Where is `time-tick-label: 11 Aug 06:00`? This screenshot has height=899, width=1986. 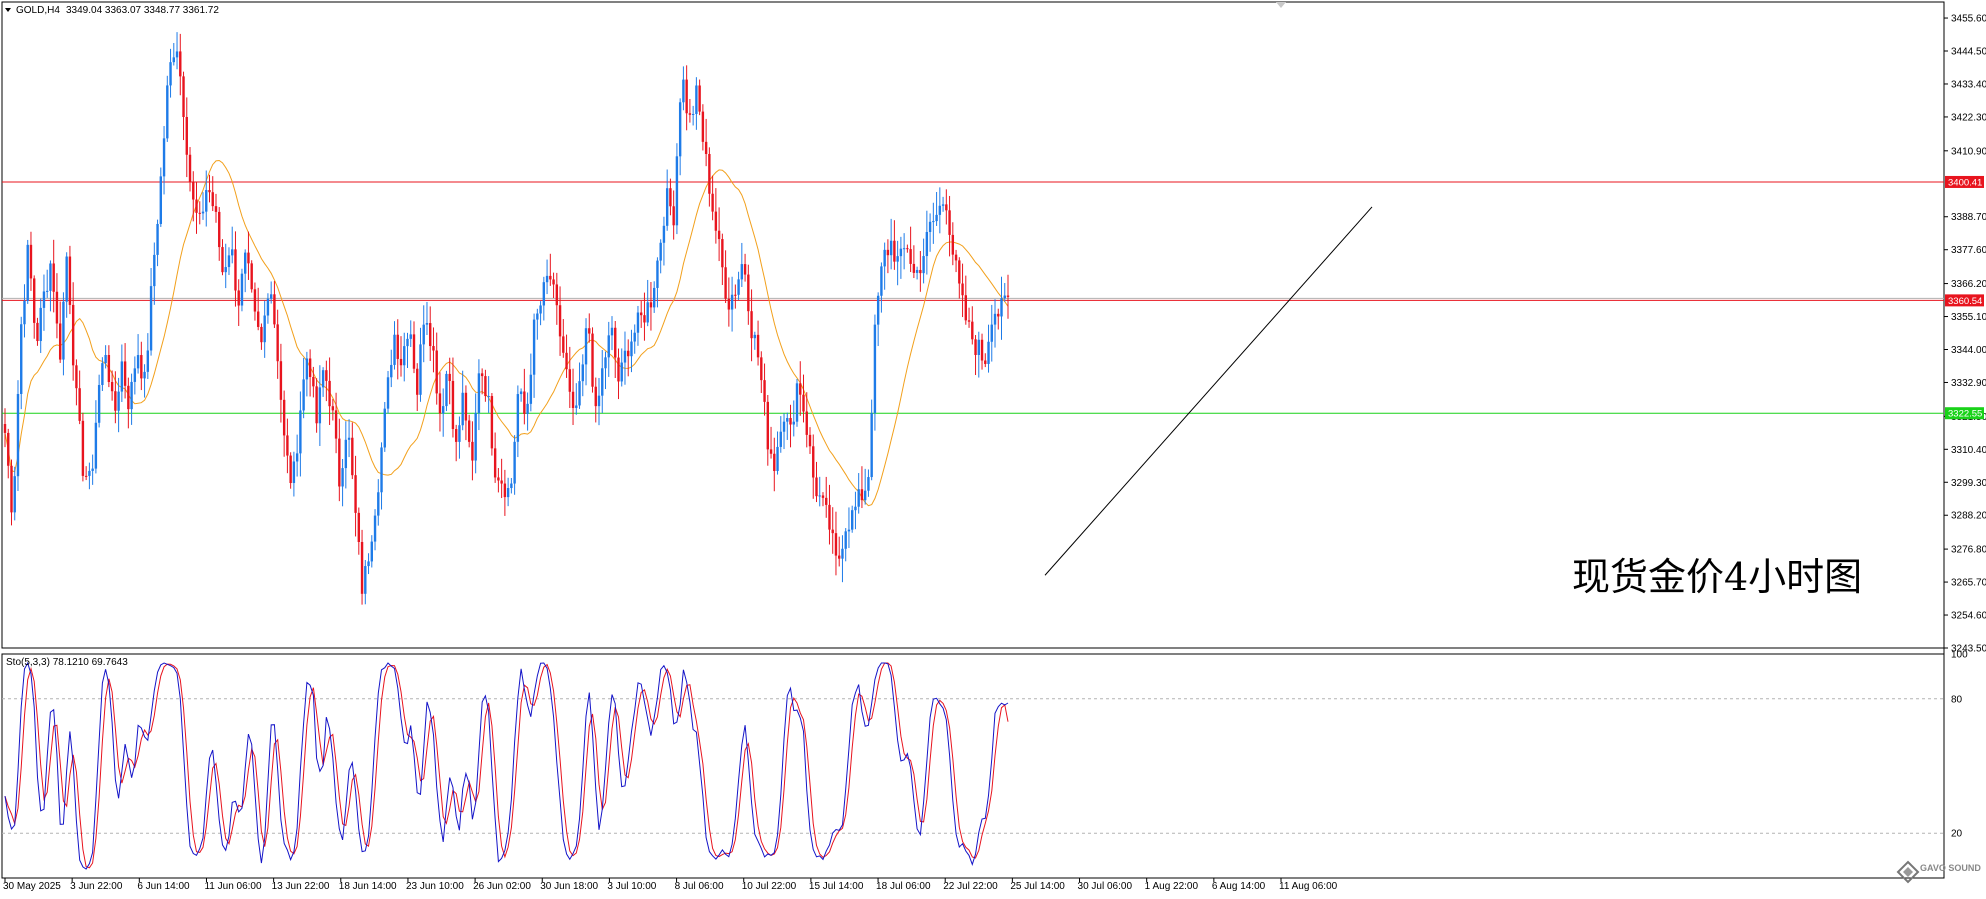 time-tick-label: 11 Aug 06:00 is located at coordinates (1308, 886).